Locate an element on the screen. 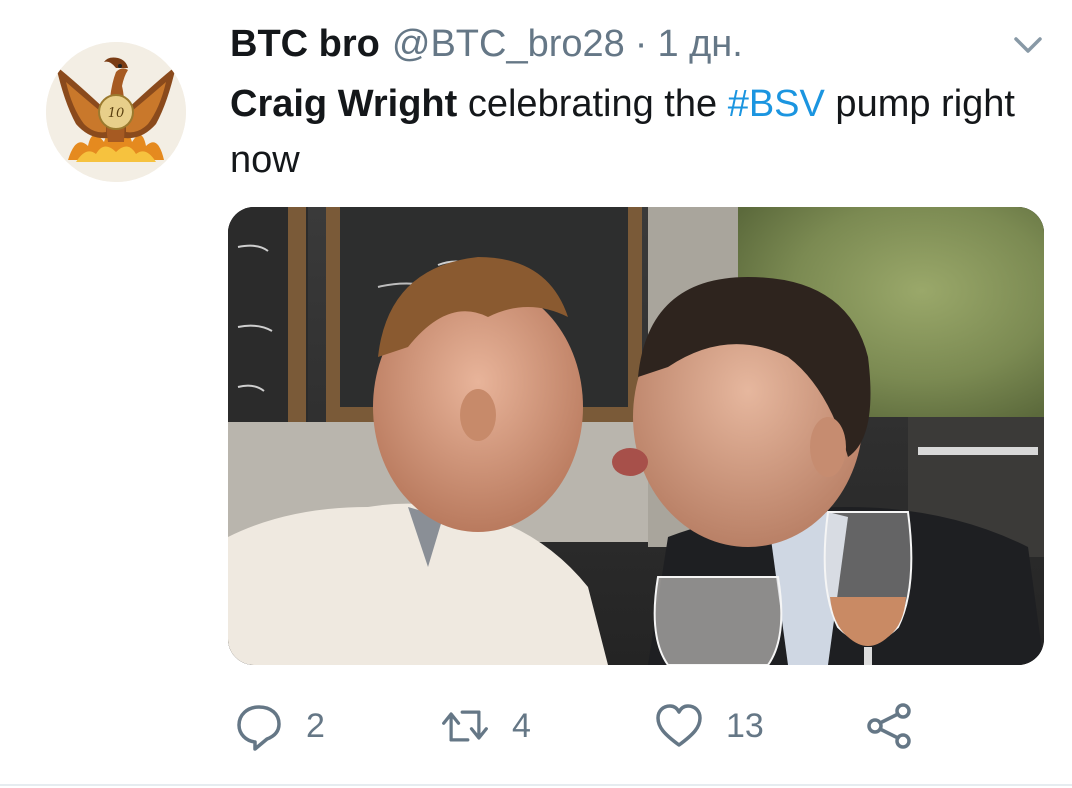  tweet-text-part1: celebrating the is located at coordinates (592, 104).